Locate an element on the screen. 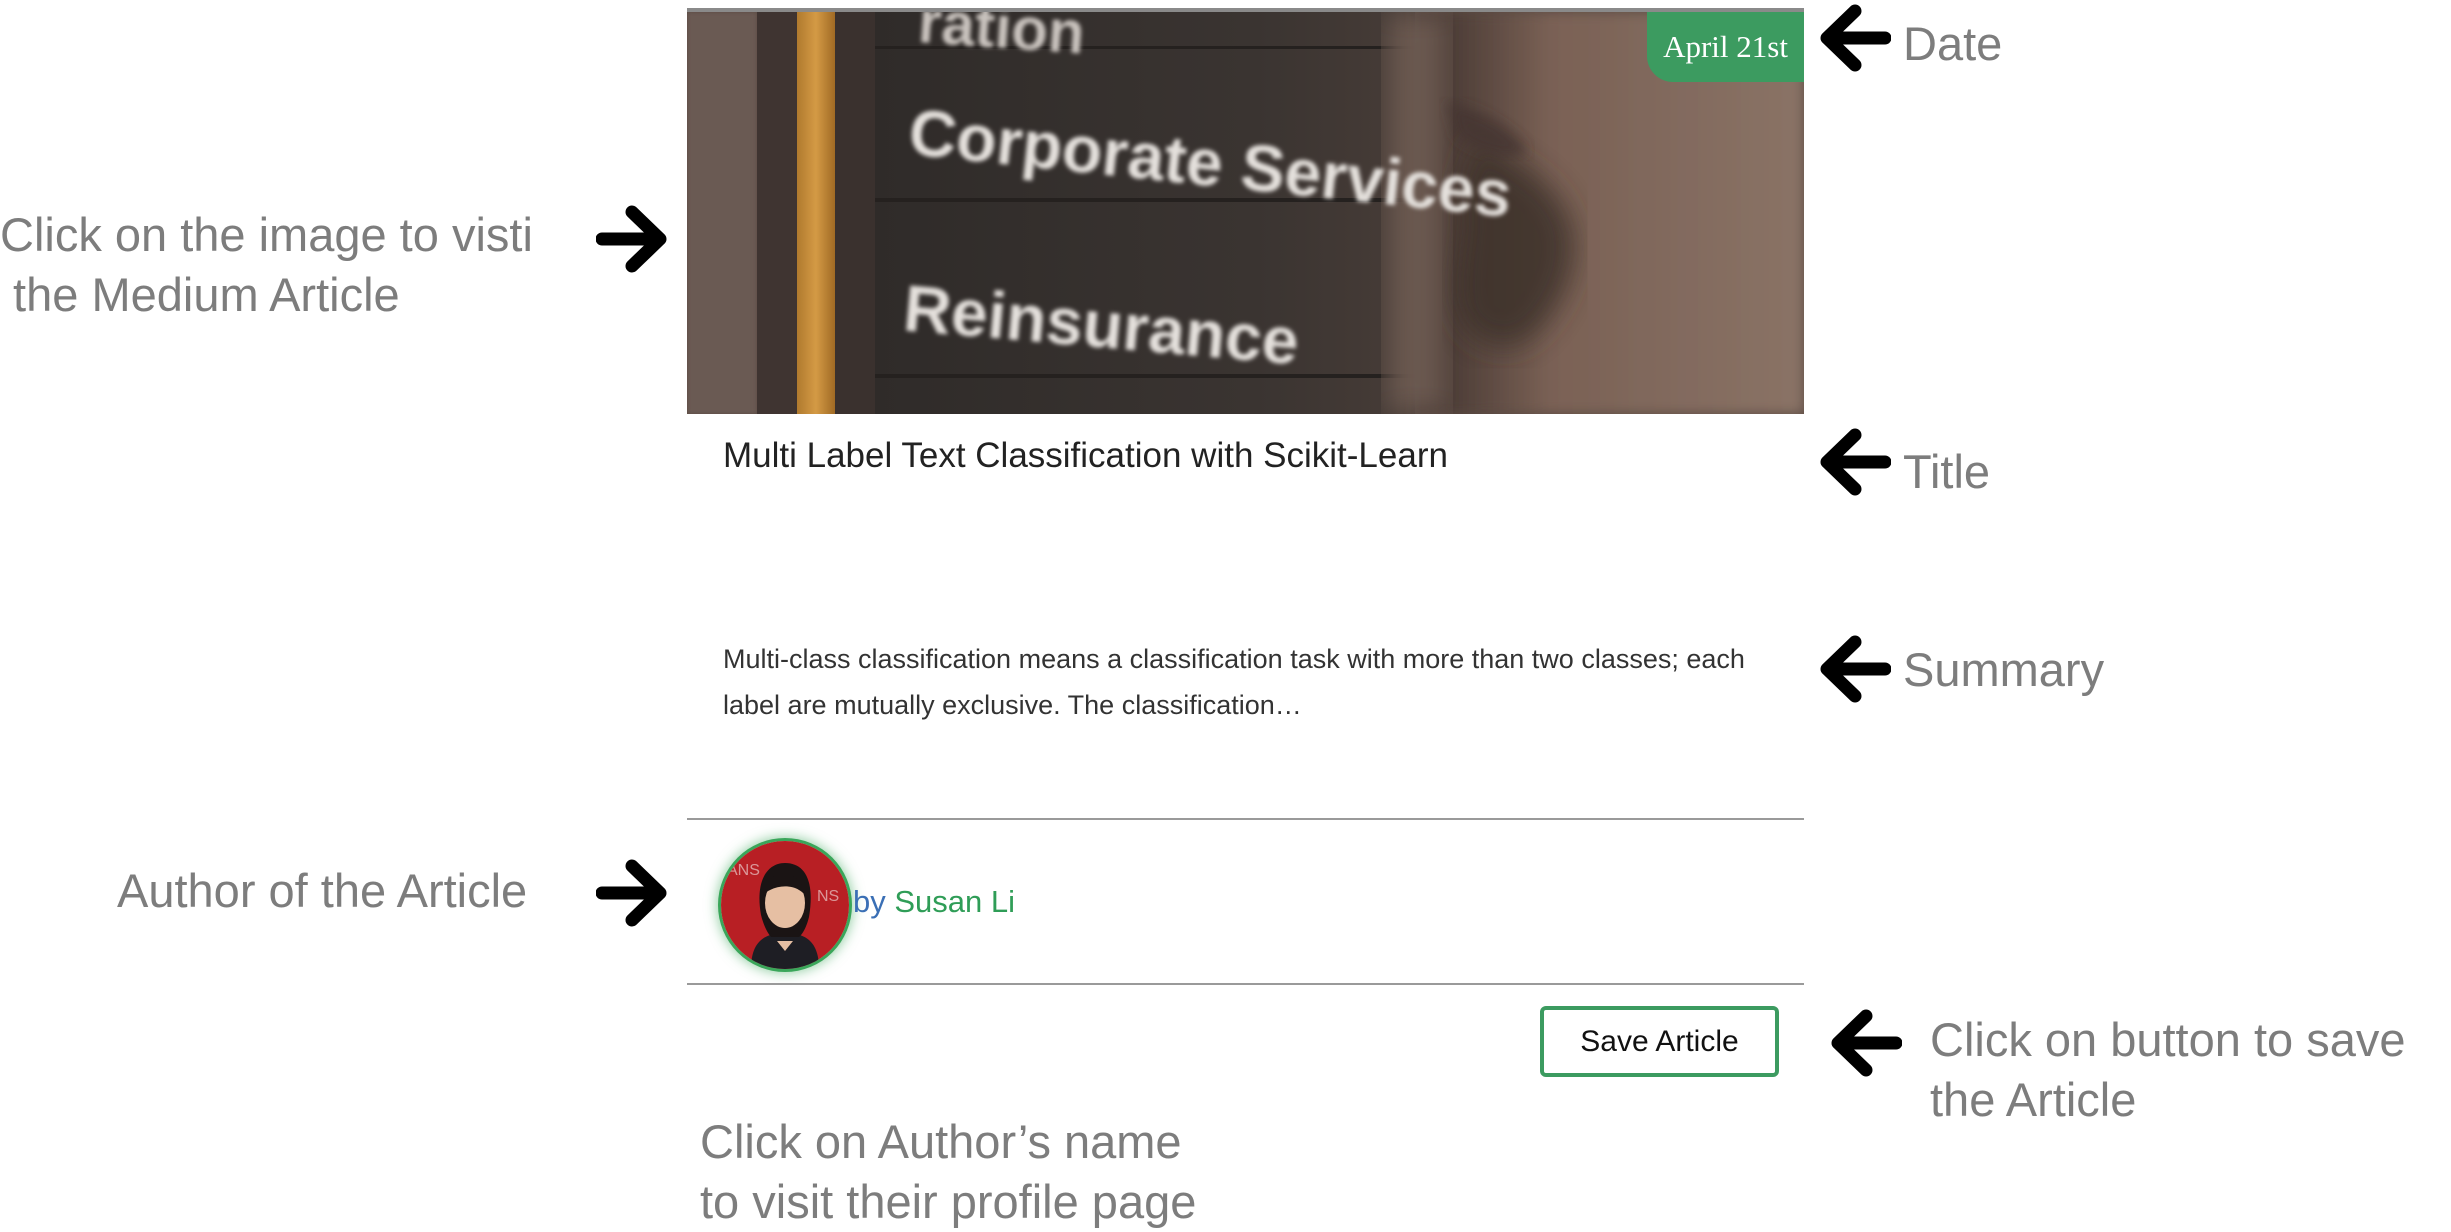 Image resolution: width=2451 pixels, height=1232 pixels. author-name-link: Susan Li is located at coordinates (954, 901).